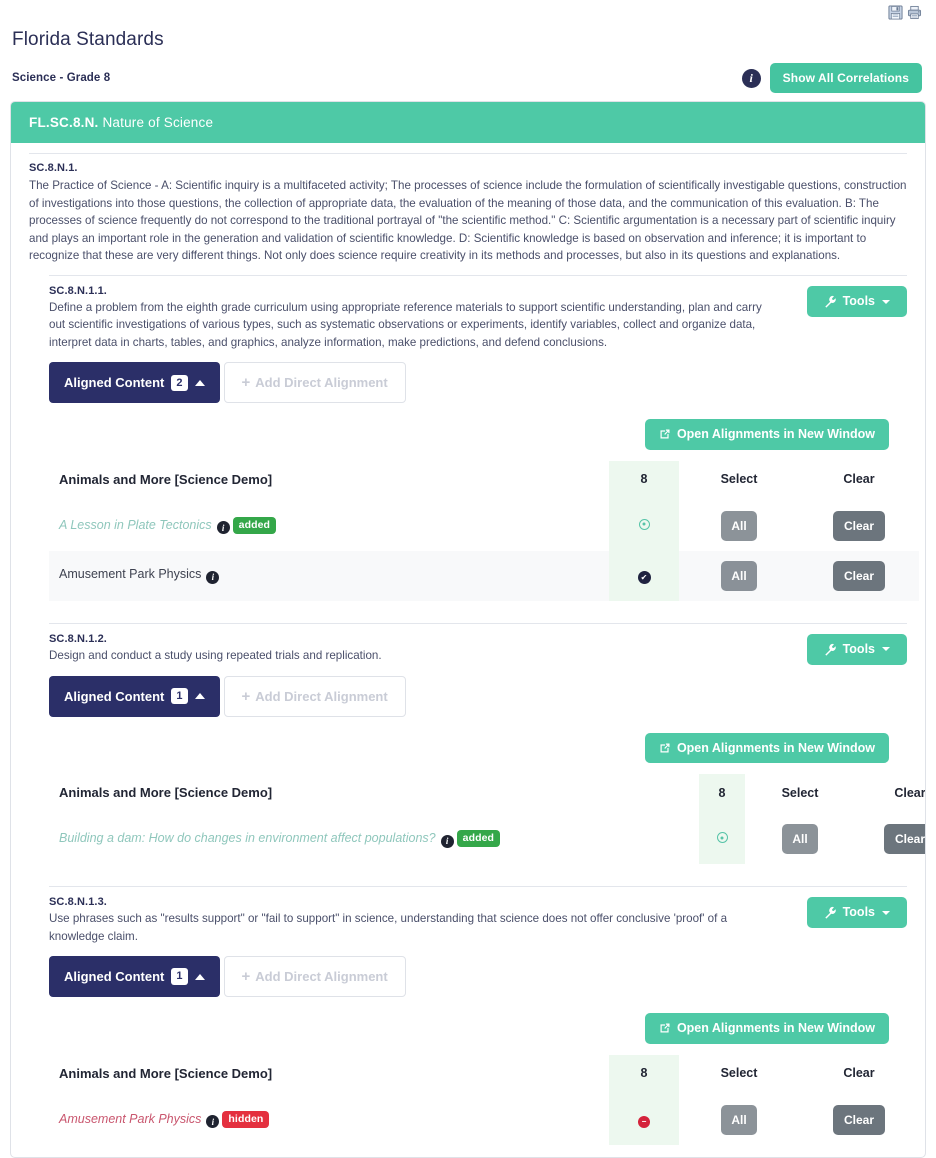  I want to click on header-actions: i Show All Correlations, so click(832, 78).